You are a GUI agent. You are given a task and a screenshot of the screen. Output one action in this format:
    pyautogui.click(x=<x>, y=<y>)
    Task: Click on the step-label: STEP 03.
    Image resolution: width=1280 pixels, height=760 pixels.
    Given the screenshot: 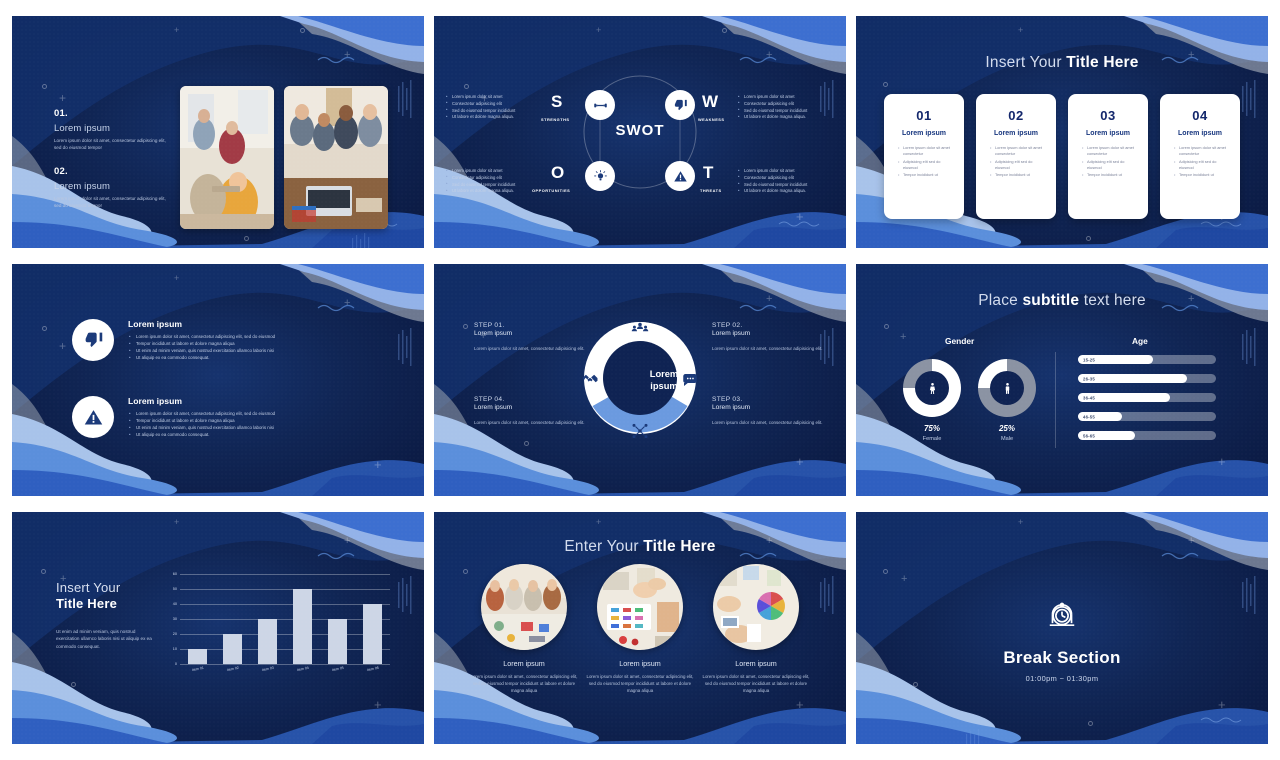 What is the action you would take?
    pyautogui.click(x=727, y=399)
    